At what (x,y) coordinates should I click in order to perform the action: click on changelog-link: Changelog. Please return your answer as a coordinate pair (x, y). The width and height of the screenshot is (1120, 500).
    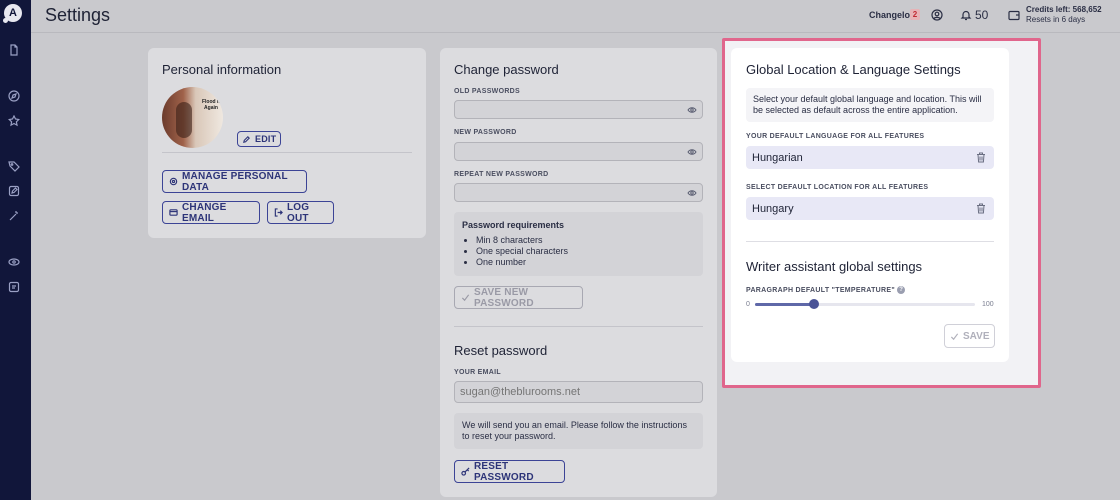
    Looking at the image, I should click on (892, 15).